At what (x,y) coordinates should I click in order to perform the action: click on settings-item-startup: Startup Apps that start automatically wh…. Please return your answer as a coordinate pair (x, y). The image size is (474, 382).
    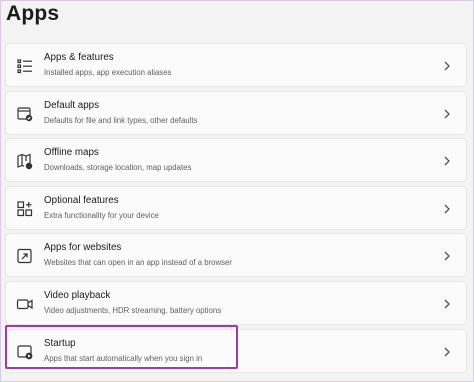
    Looking at the image, I should click on (236, 350).